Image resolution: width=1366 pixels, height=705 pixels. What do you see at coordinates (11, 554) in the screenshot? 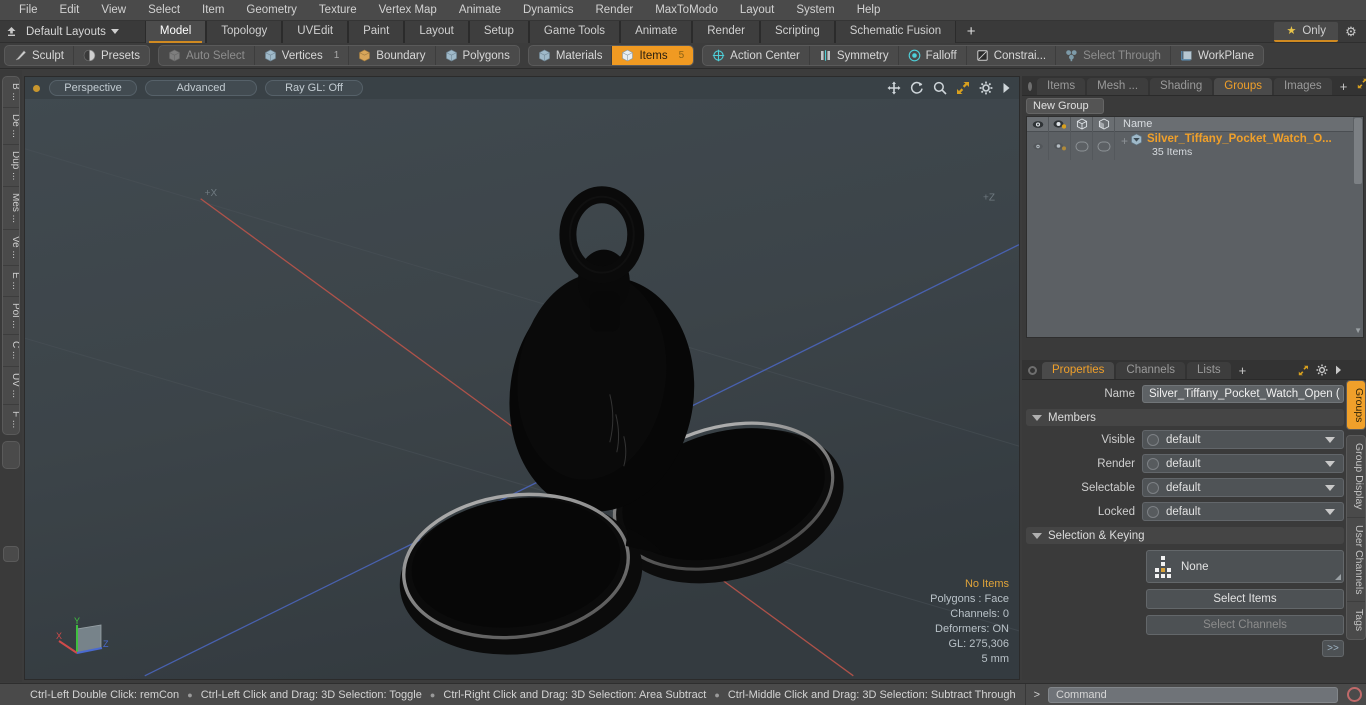
I see `panel-resize-handle` at bounding box center [11, 554].